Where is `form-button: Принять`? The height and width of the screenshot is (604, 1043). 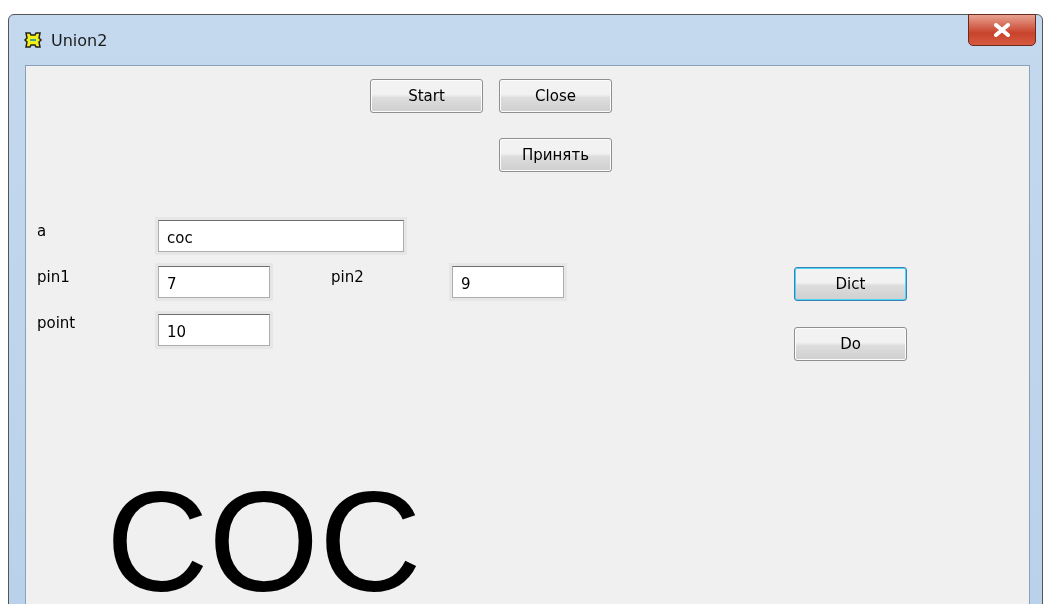 form-button: Принять is located at coordinates (555, 155).